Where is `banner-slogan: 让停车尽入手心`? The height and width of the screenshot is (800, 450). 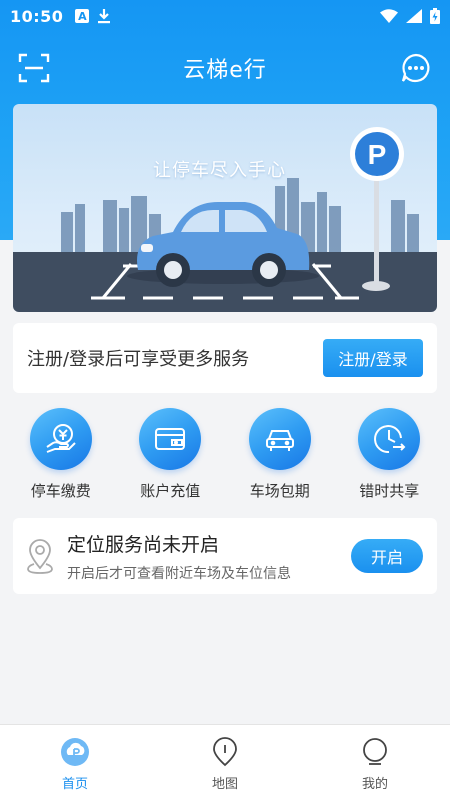
banner-slogan: 让停车尽入手心 is located at coordinates (219, 170).